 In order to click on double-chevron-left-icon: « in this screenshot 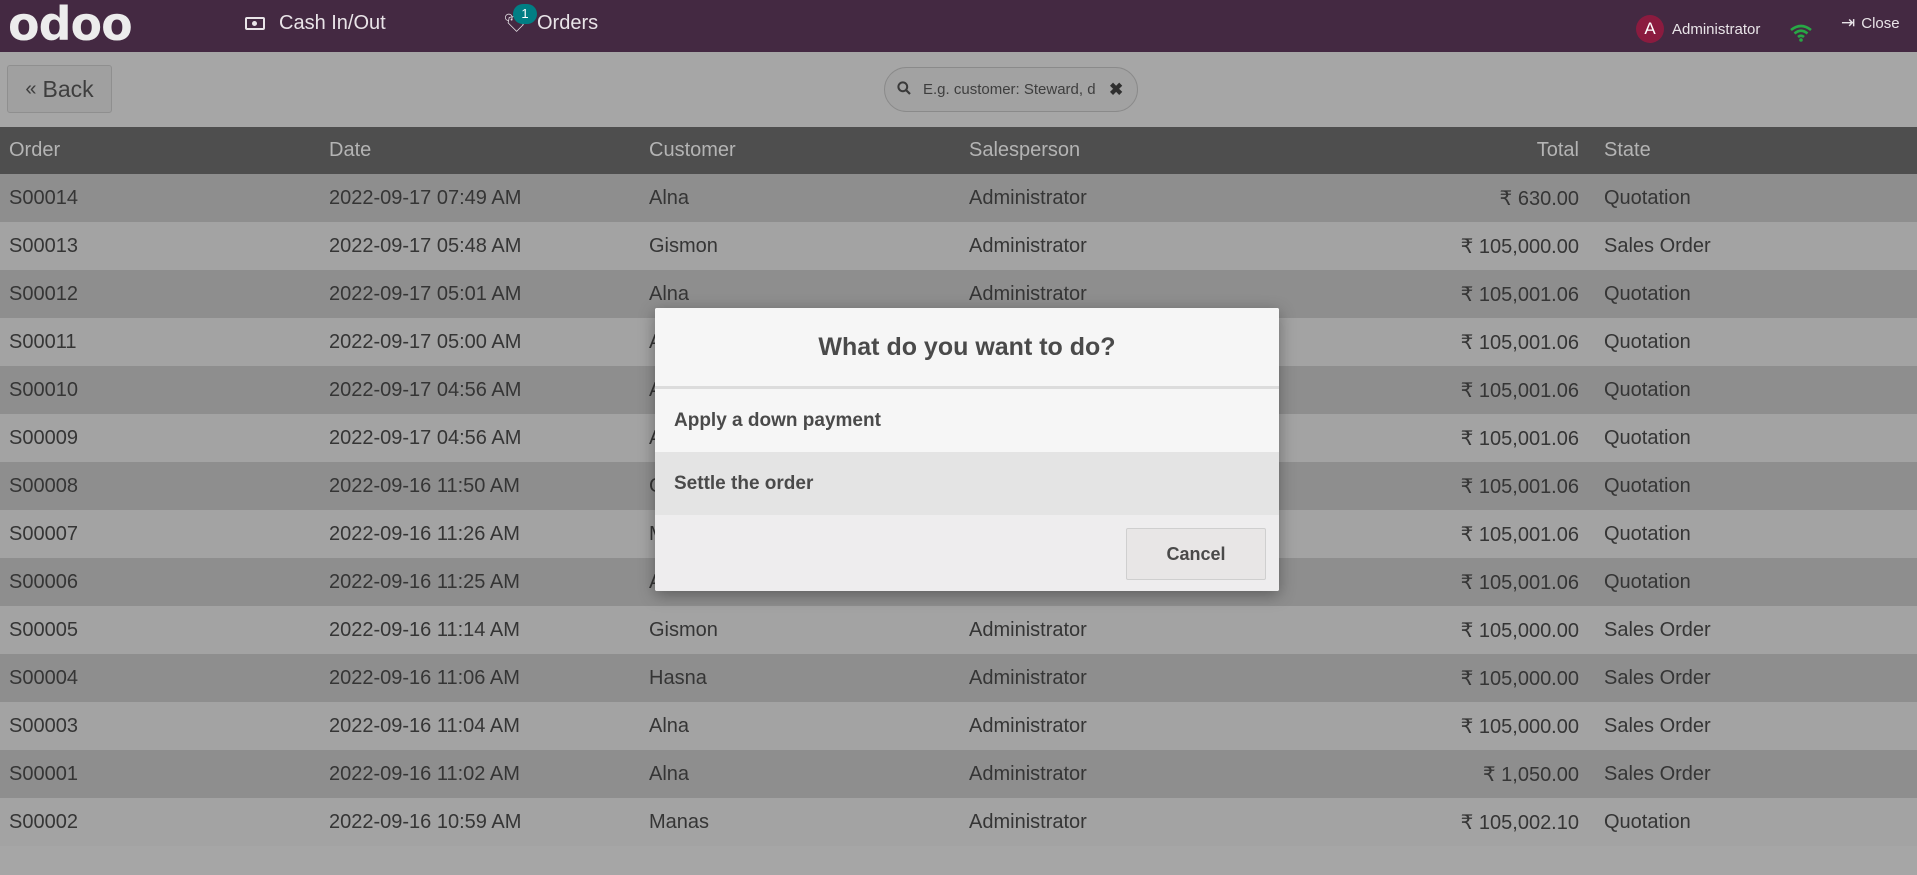, I will do `click(31, 88)`.